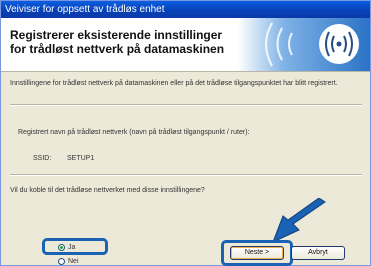 This screenshot has width=371, height=266. Describe the element at coordinates (318, 253) in the screenshot. I see `cancel-button: Avbryt` at that location.